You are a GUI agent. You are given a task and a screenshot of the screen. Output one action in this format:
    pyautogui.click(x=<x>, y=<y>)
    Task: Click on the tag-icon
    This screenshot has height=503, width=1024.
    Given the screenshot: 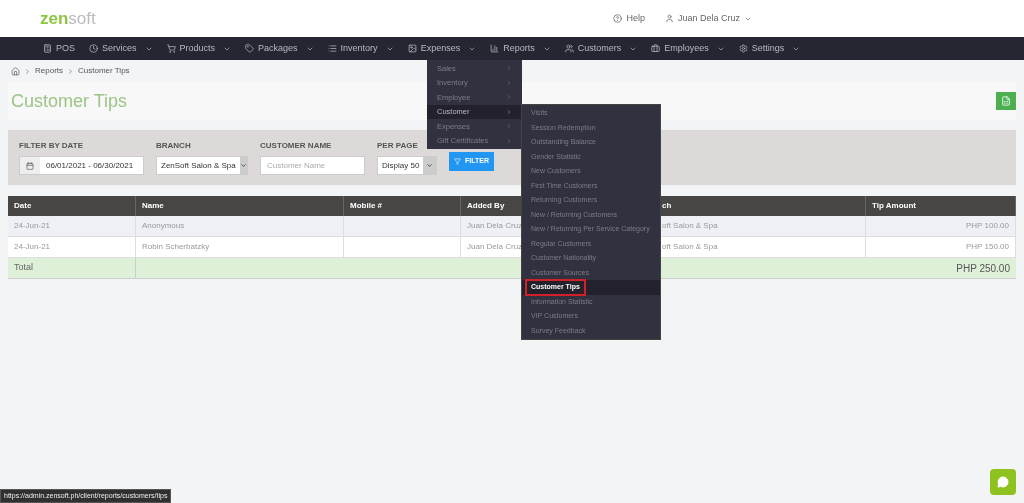 What is the action you would take?
    pyautogui.click(x=250, y=48)
    